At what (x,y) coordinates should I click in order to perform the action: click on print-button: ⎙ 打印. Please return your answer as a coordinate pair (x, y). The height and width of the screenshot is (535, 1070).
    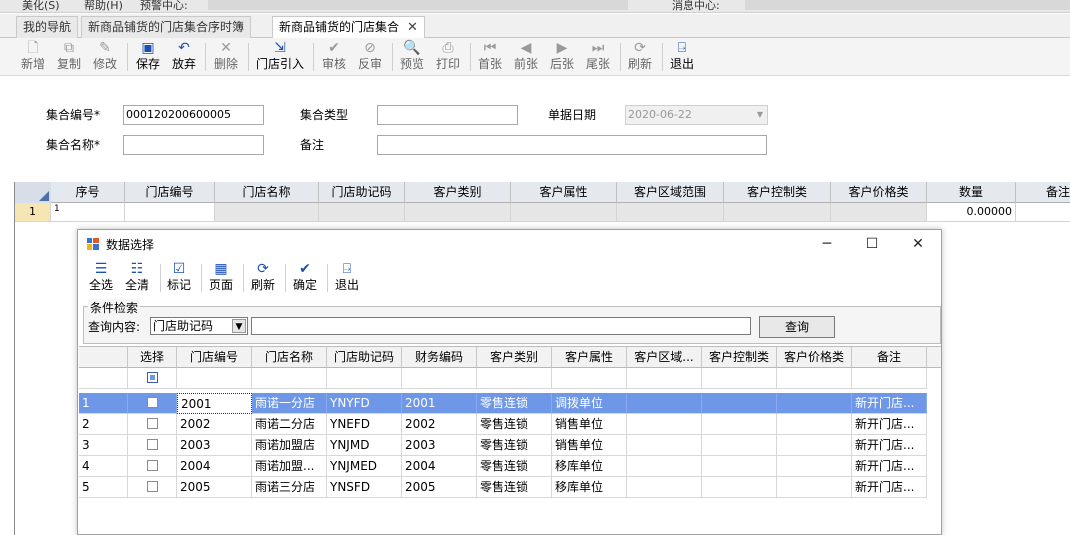
    Looking at the image, I should click on (448, 55).